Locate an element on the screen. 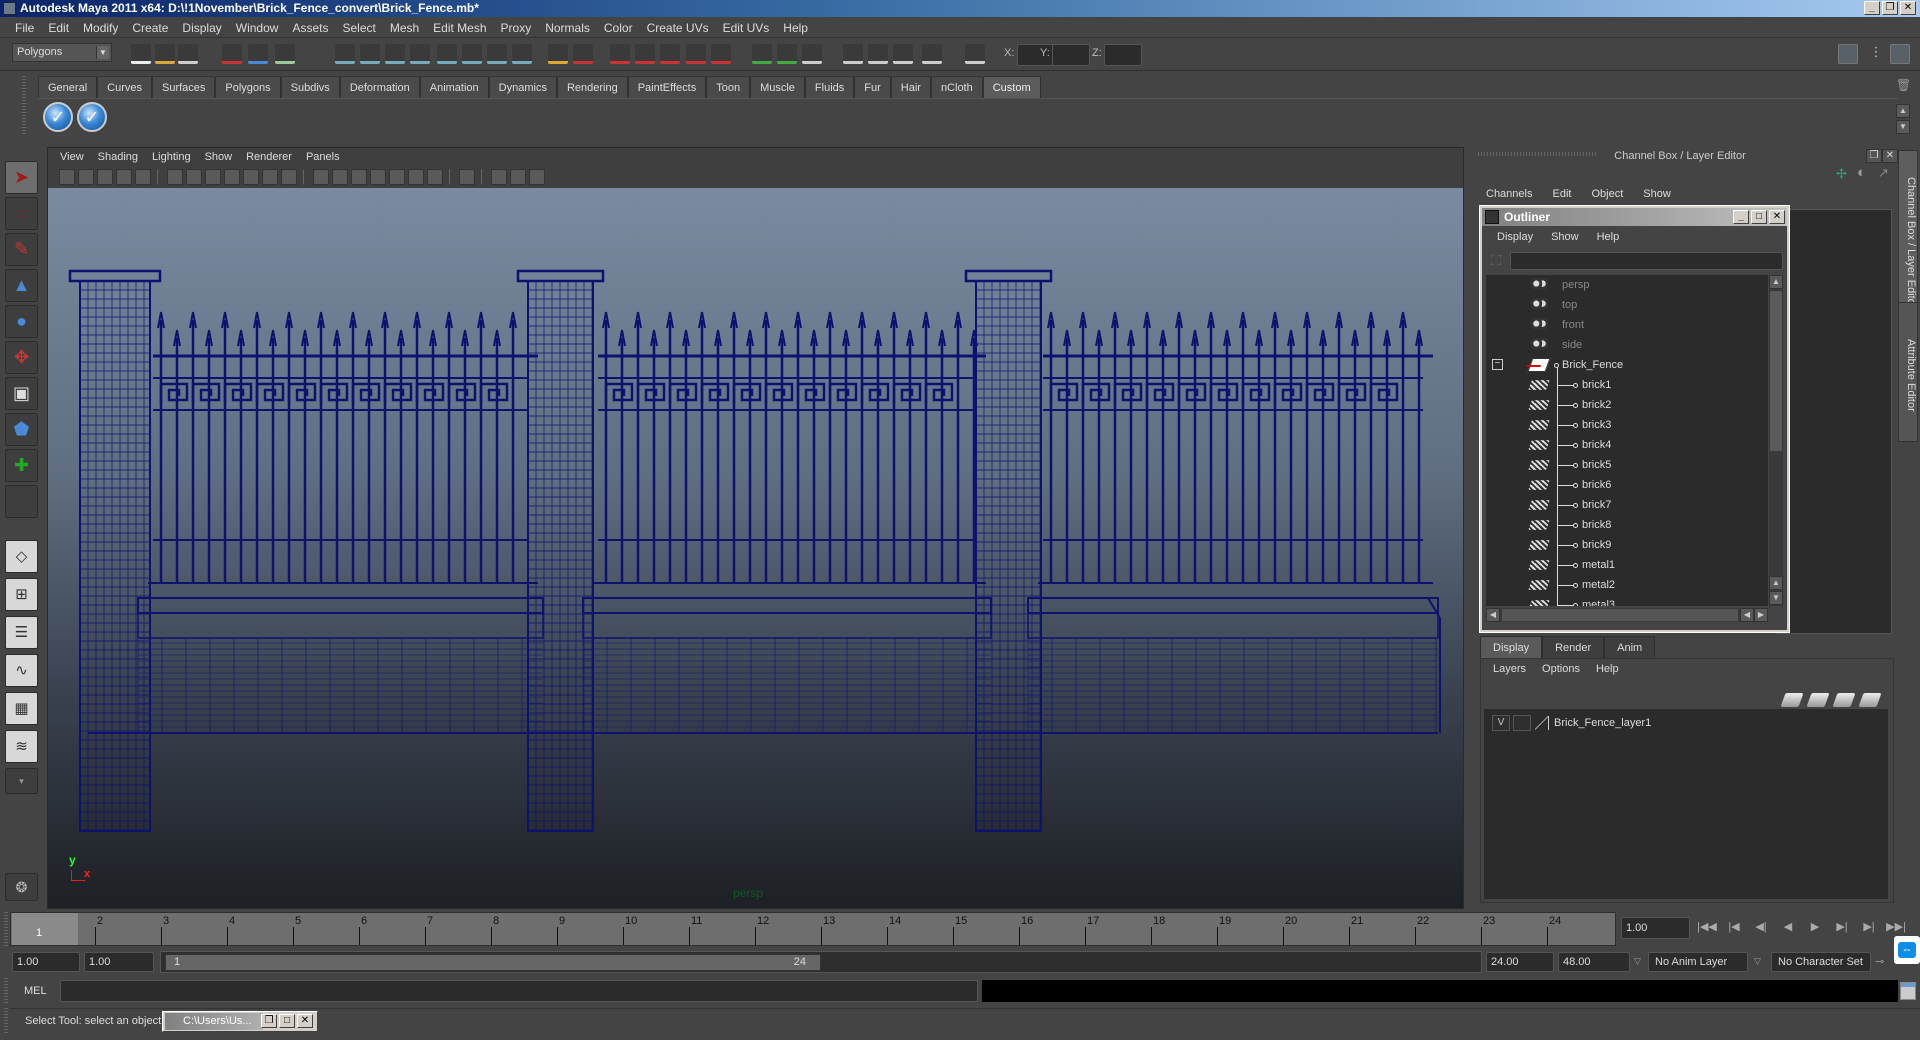  shelf-scroll-down: ▼ is located at coordinates (1903, 127).